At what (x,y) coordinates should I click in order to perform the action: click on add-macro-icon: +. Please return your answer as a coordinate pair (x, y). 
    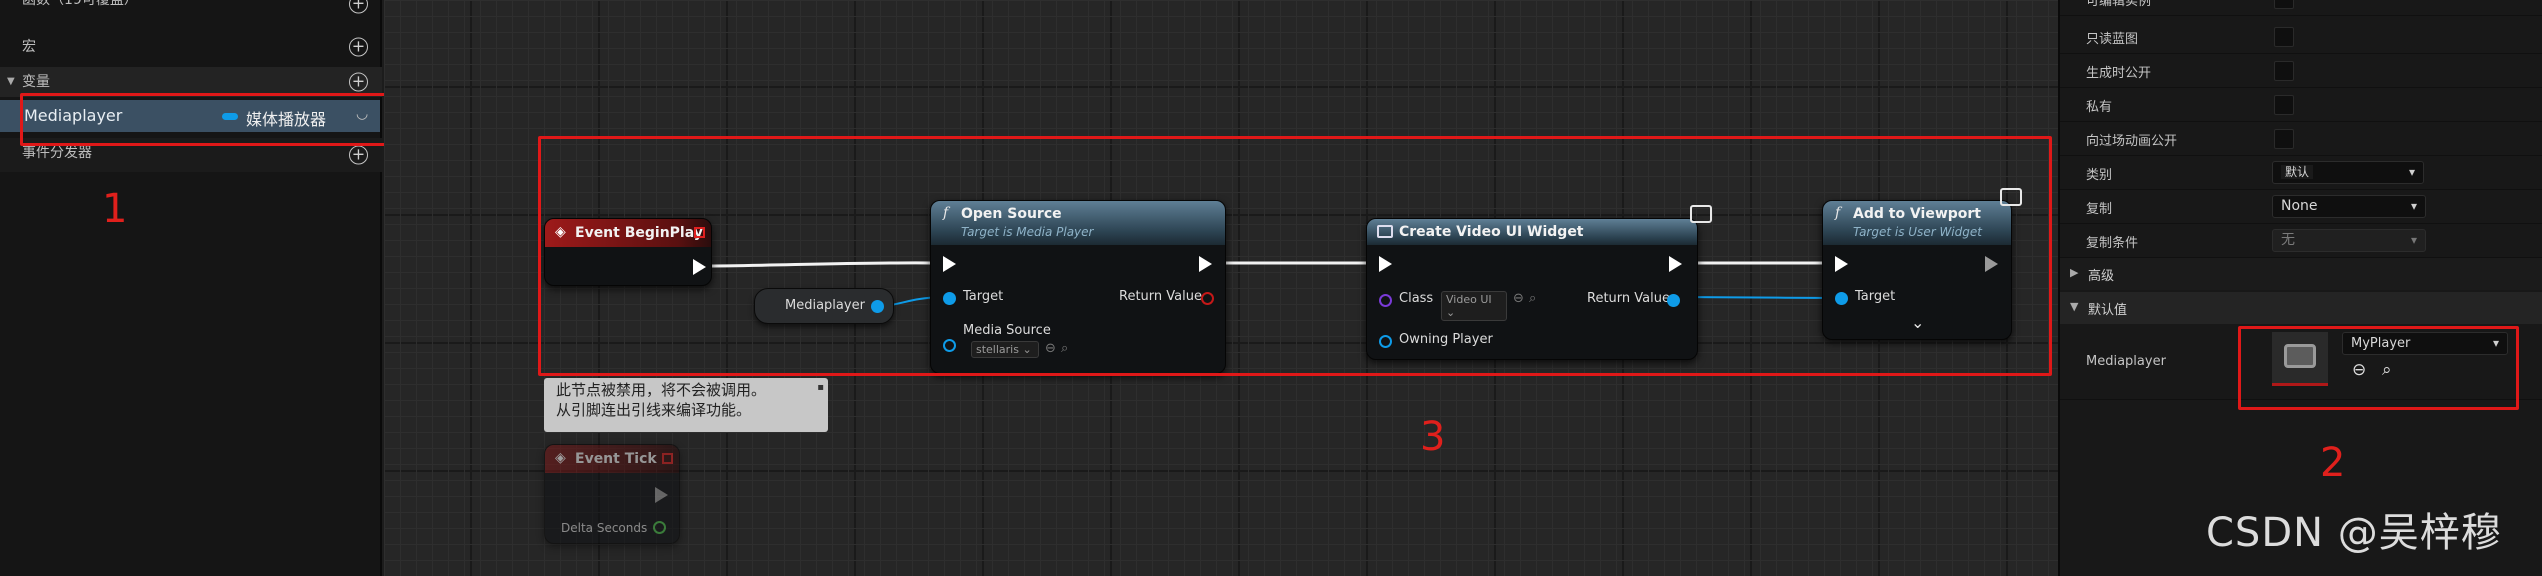
    Looking at the image, I should click on (358, 47).